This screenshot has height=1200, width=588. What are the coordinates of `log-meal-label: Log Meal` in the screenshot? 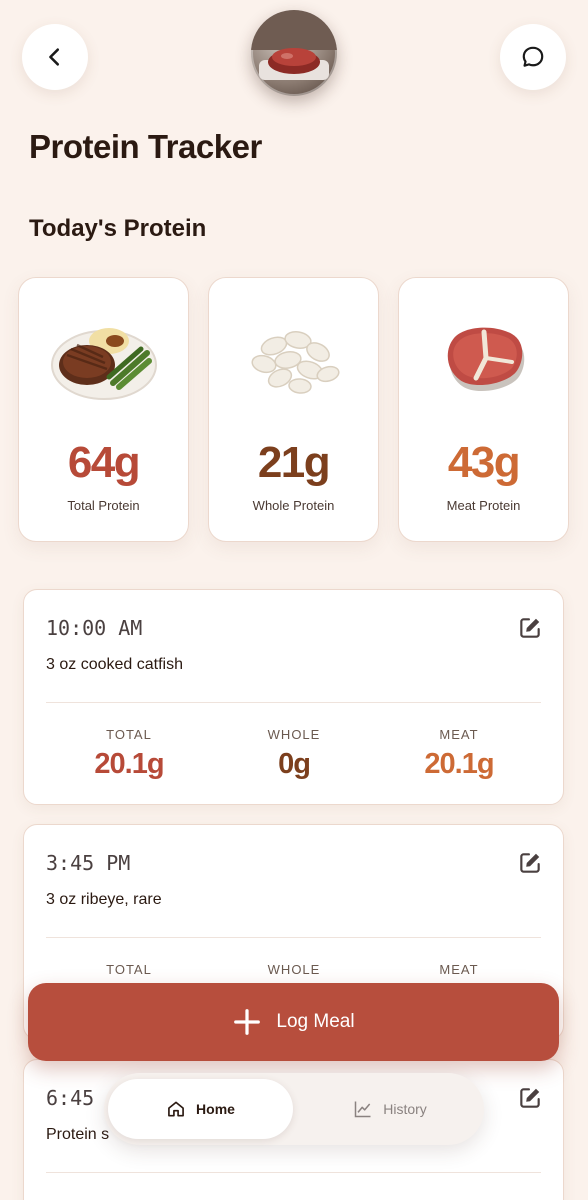 It's located at (315, 1021).